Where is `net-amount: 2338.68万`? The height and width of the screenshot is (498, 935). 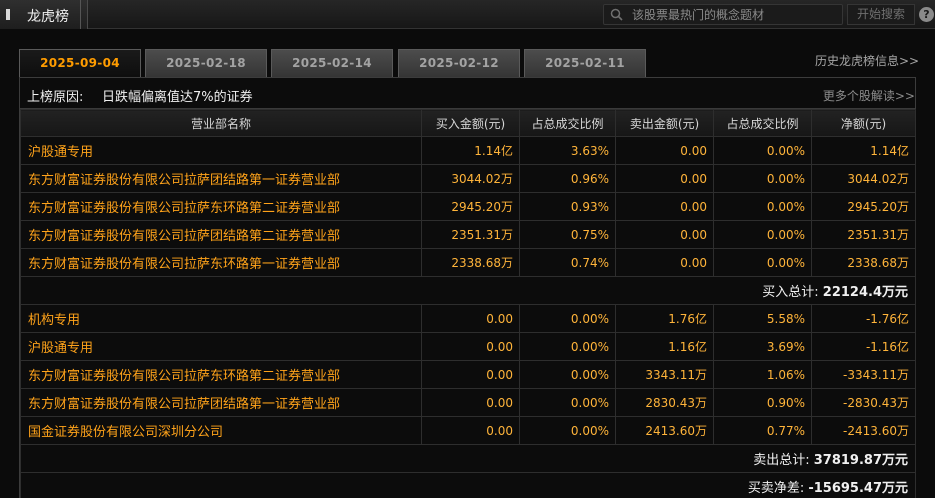 net-amount: 2338.68万 is located at coordinates (863, 262).